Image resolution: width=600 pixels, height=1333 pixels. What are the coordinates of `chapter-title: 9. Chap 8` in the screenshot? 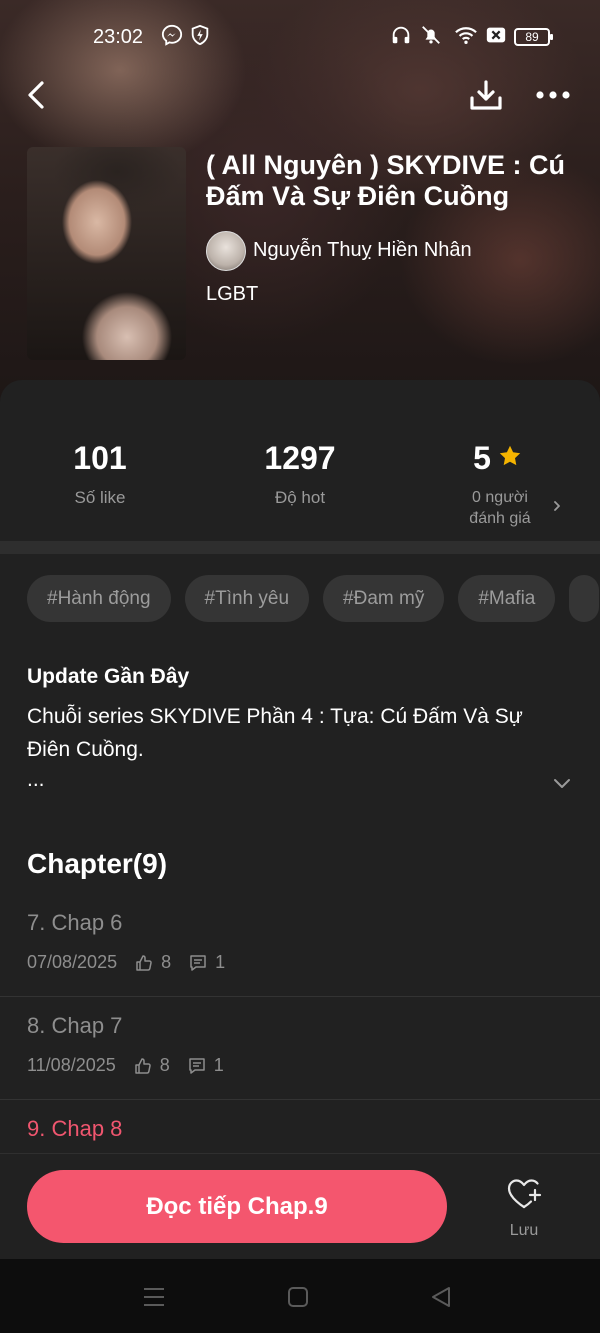 It's located at (75, 1128).